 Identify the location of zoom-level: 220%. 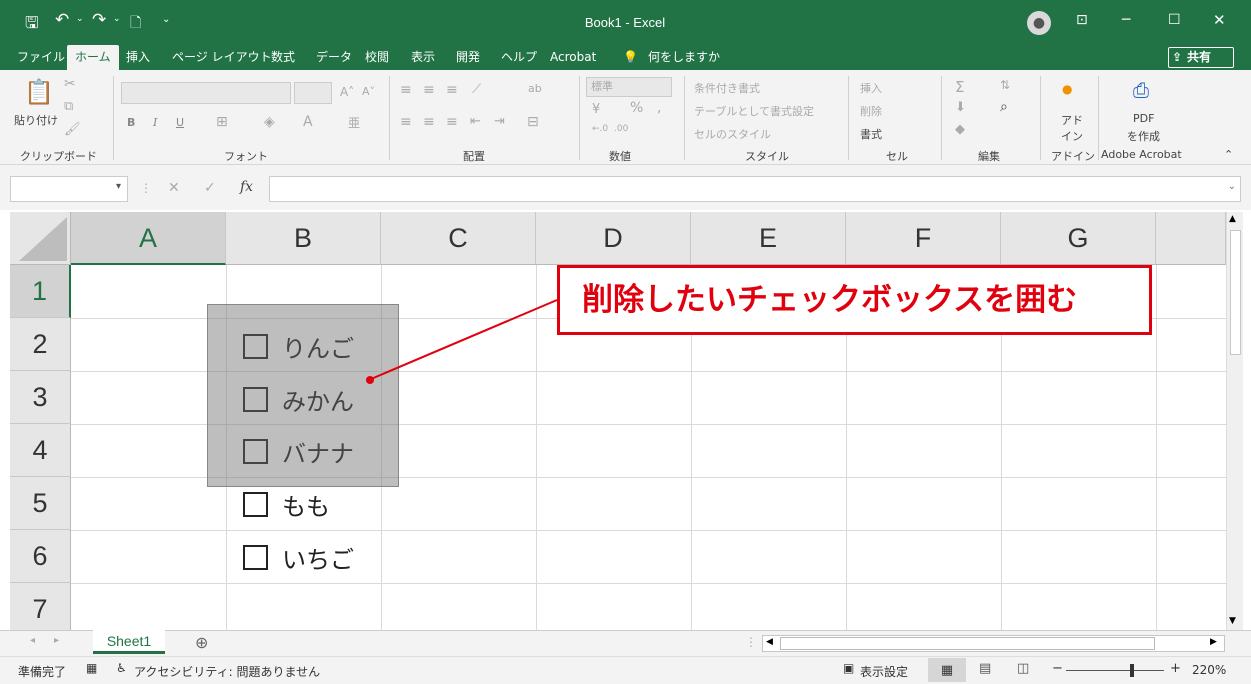
(1209, 670).